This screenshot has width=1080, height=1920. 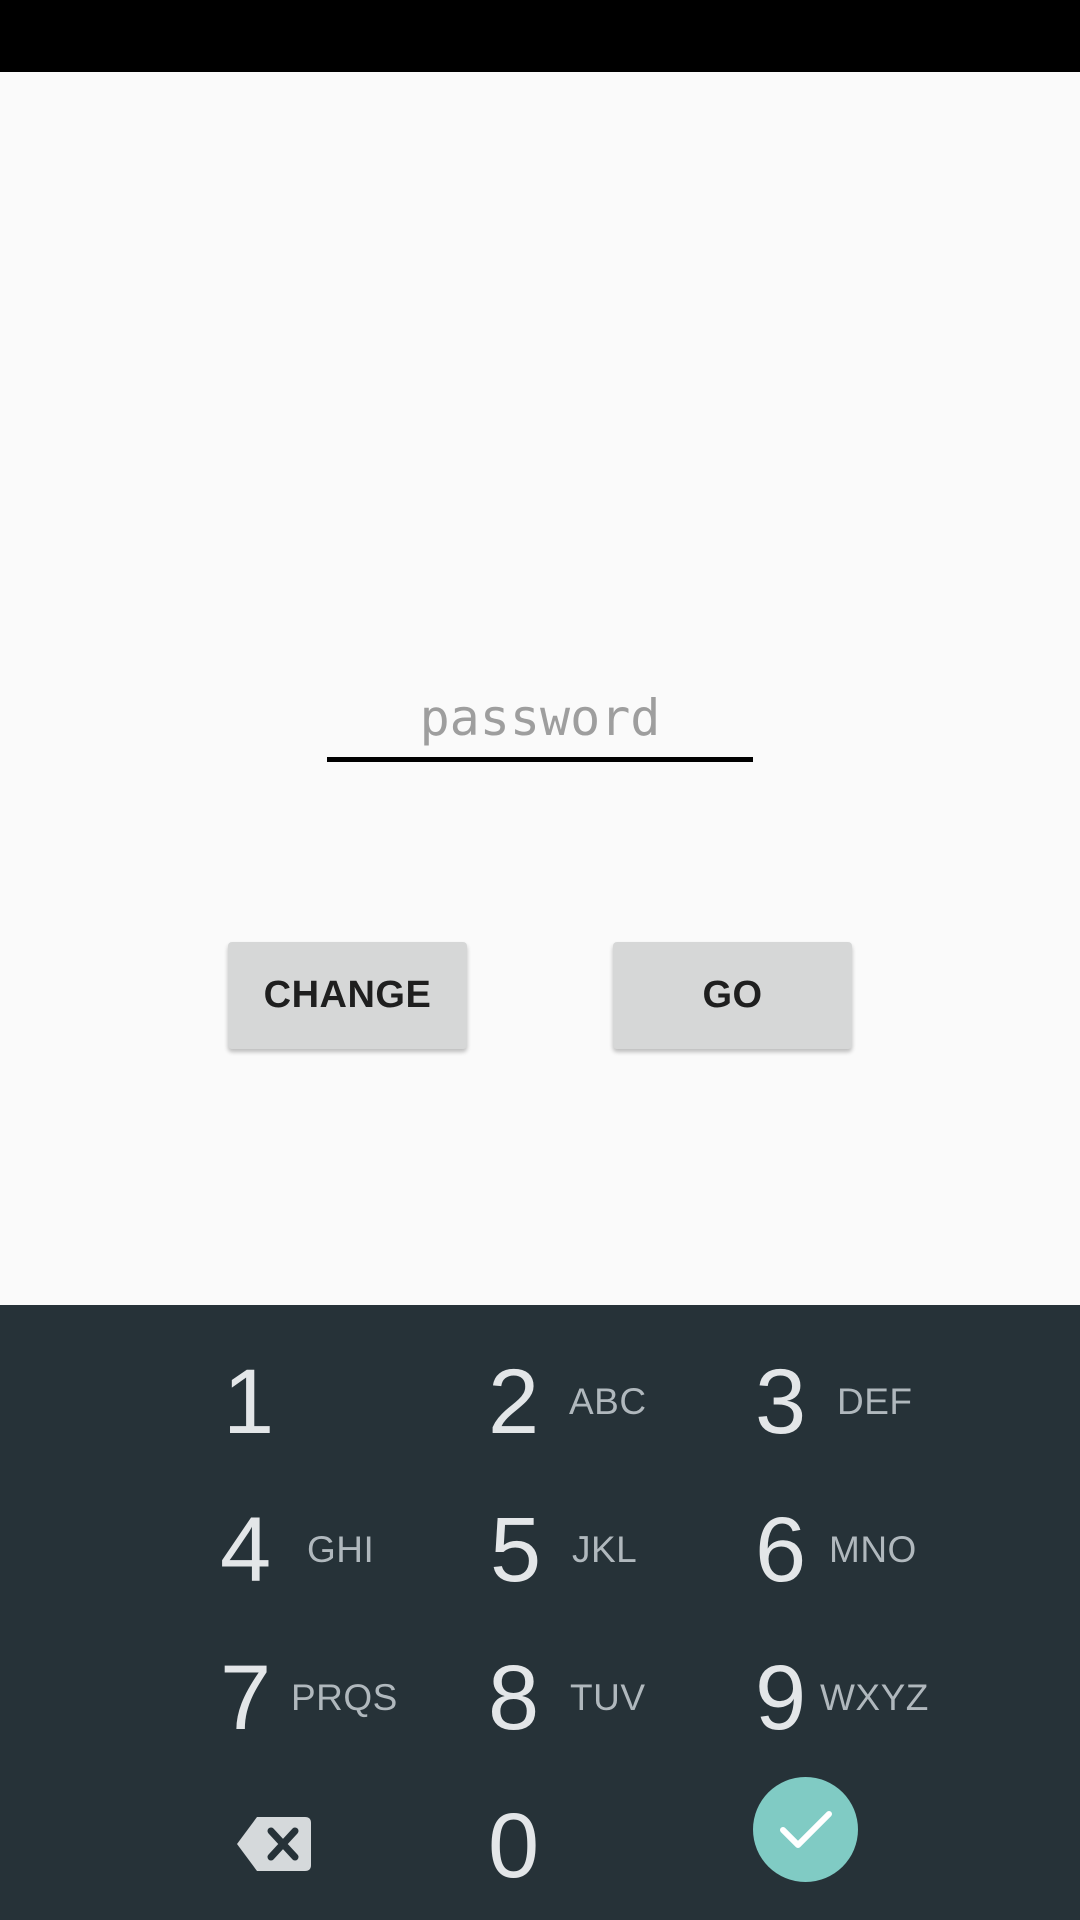 What do you see at coordinates (590, 1846) in the screenshot?
I see `key-0: 0` at bounding box center [590, 1846].